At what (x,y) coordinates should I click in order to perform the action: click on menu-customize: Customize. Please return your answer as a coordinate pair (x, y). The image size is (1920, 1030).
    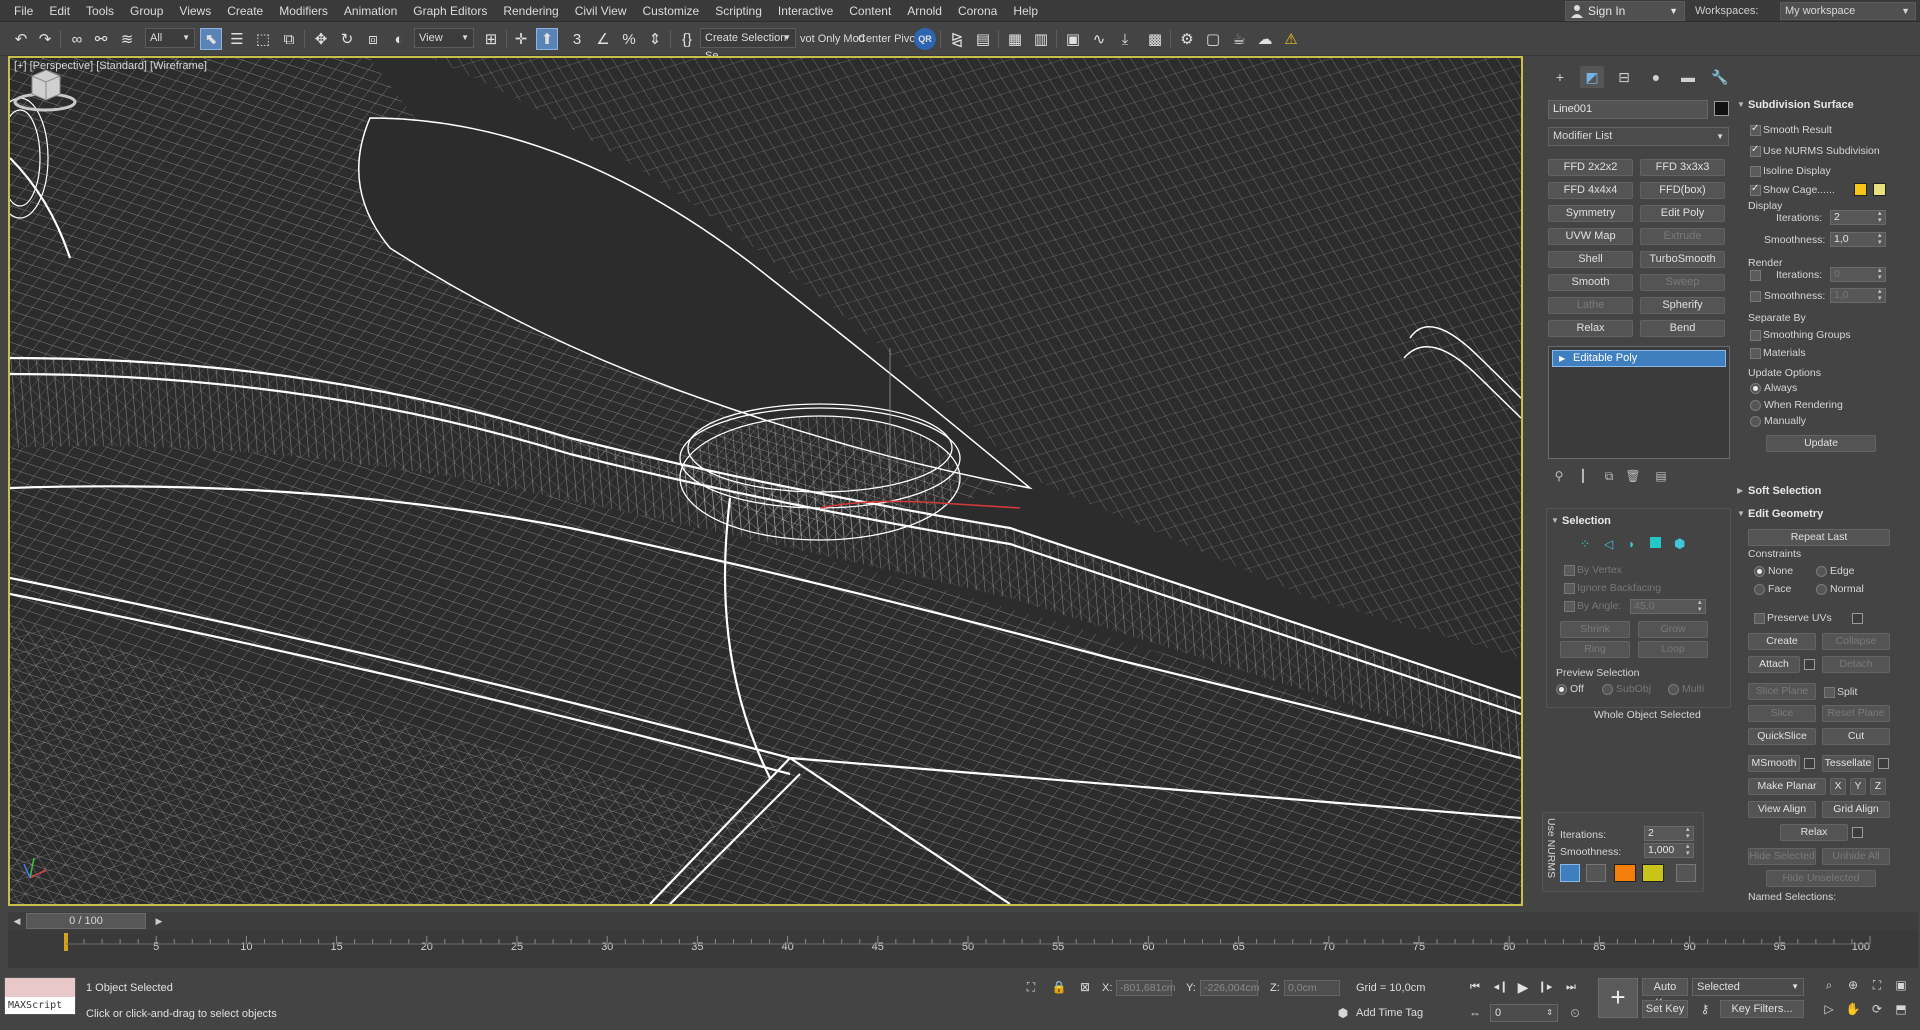
    Looking at the image, I should click on (673, 11).